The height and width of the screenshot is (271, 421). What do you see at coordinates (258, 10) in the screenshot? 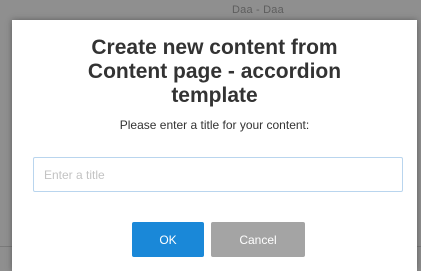
I see `background-header-text: Daa - Daa` at bounding box center [258, 10].